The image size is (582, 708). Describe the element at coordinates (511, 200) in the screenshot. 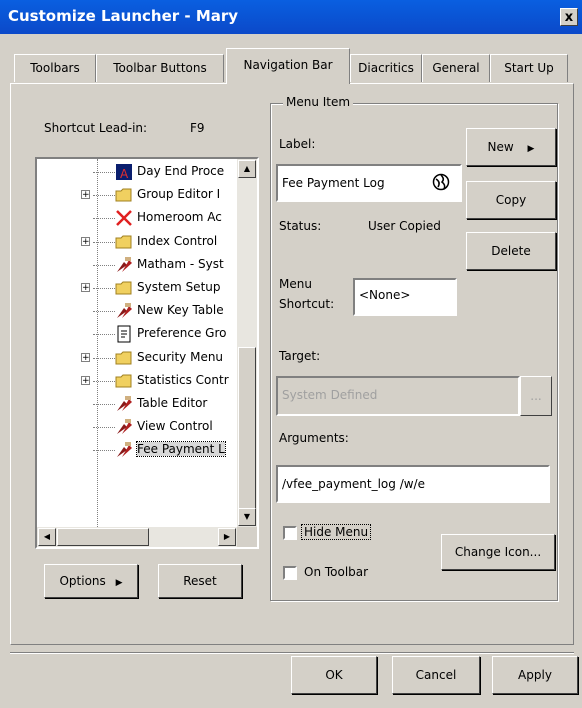

I see `copy-button: Copy` at that location.